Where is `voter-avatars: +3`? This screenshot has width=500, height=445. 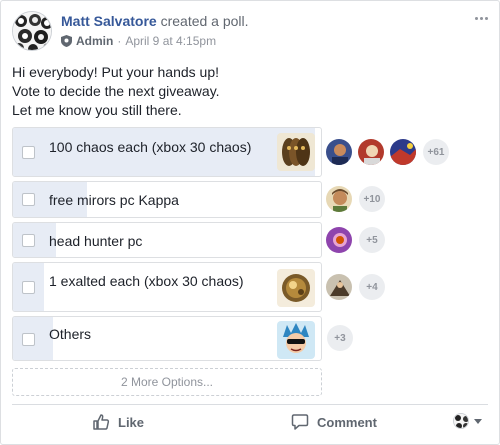
voter-avatars: +3 is located at coordinates (339, 338).